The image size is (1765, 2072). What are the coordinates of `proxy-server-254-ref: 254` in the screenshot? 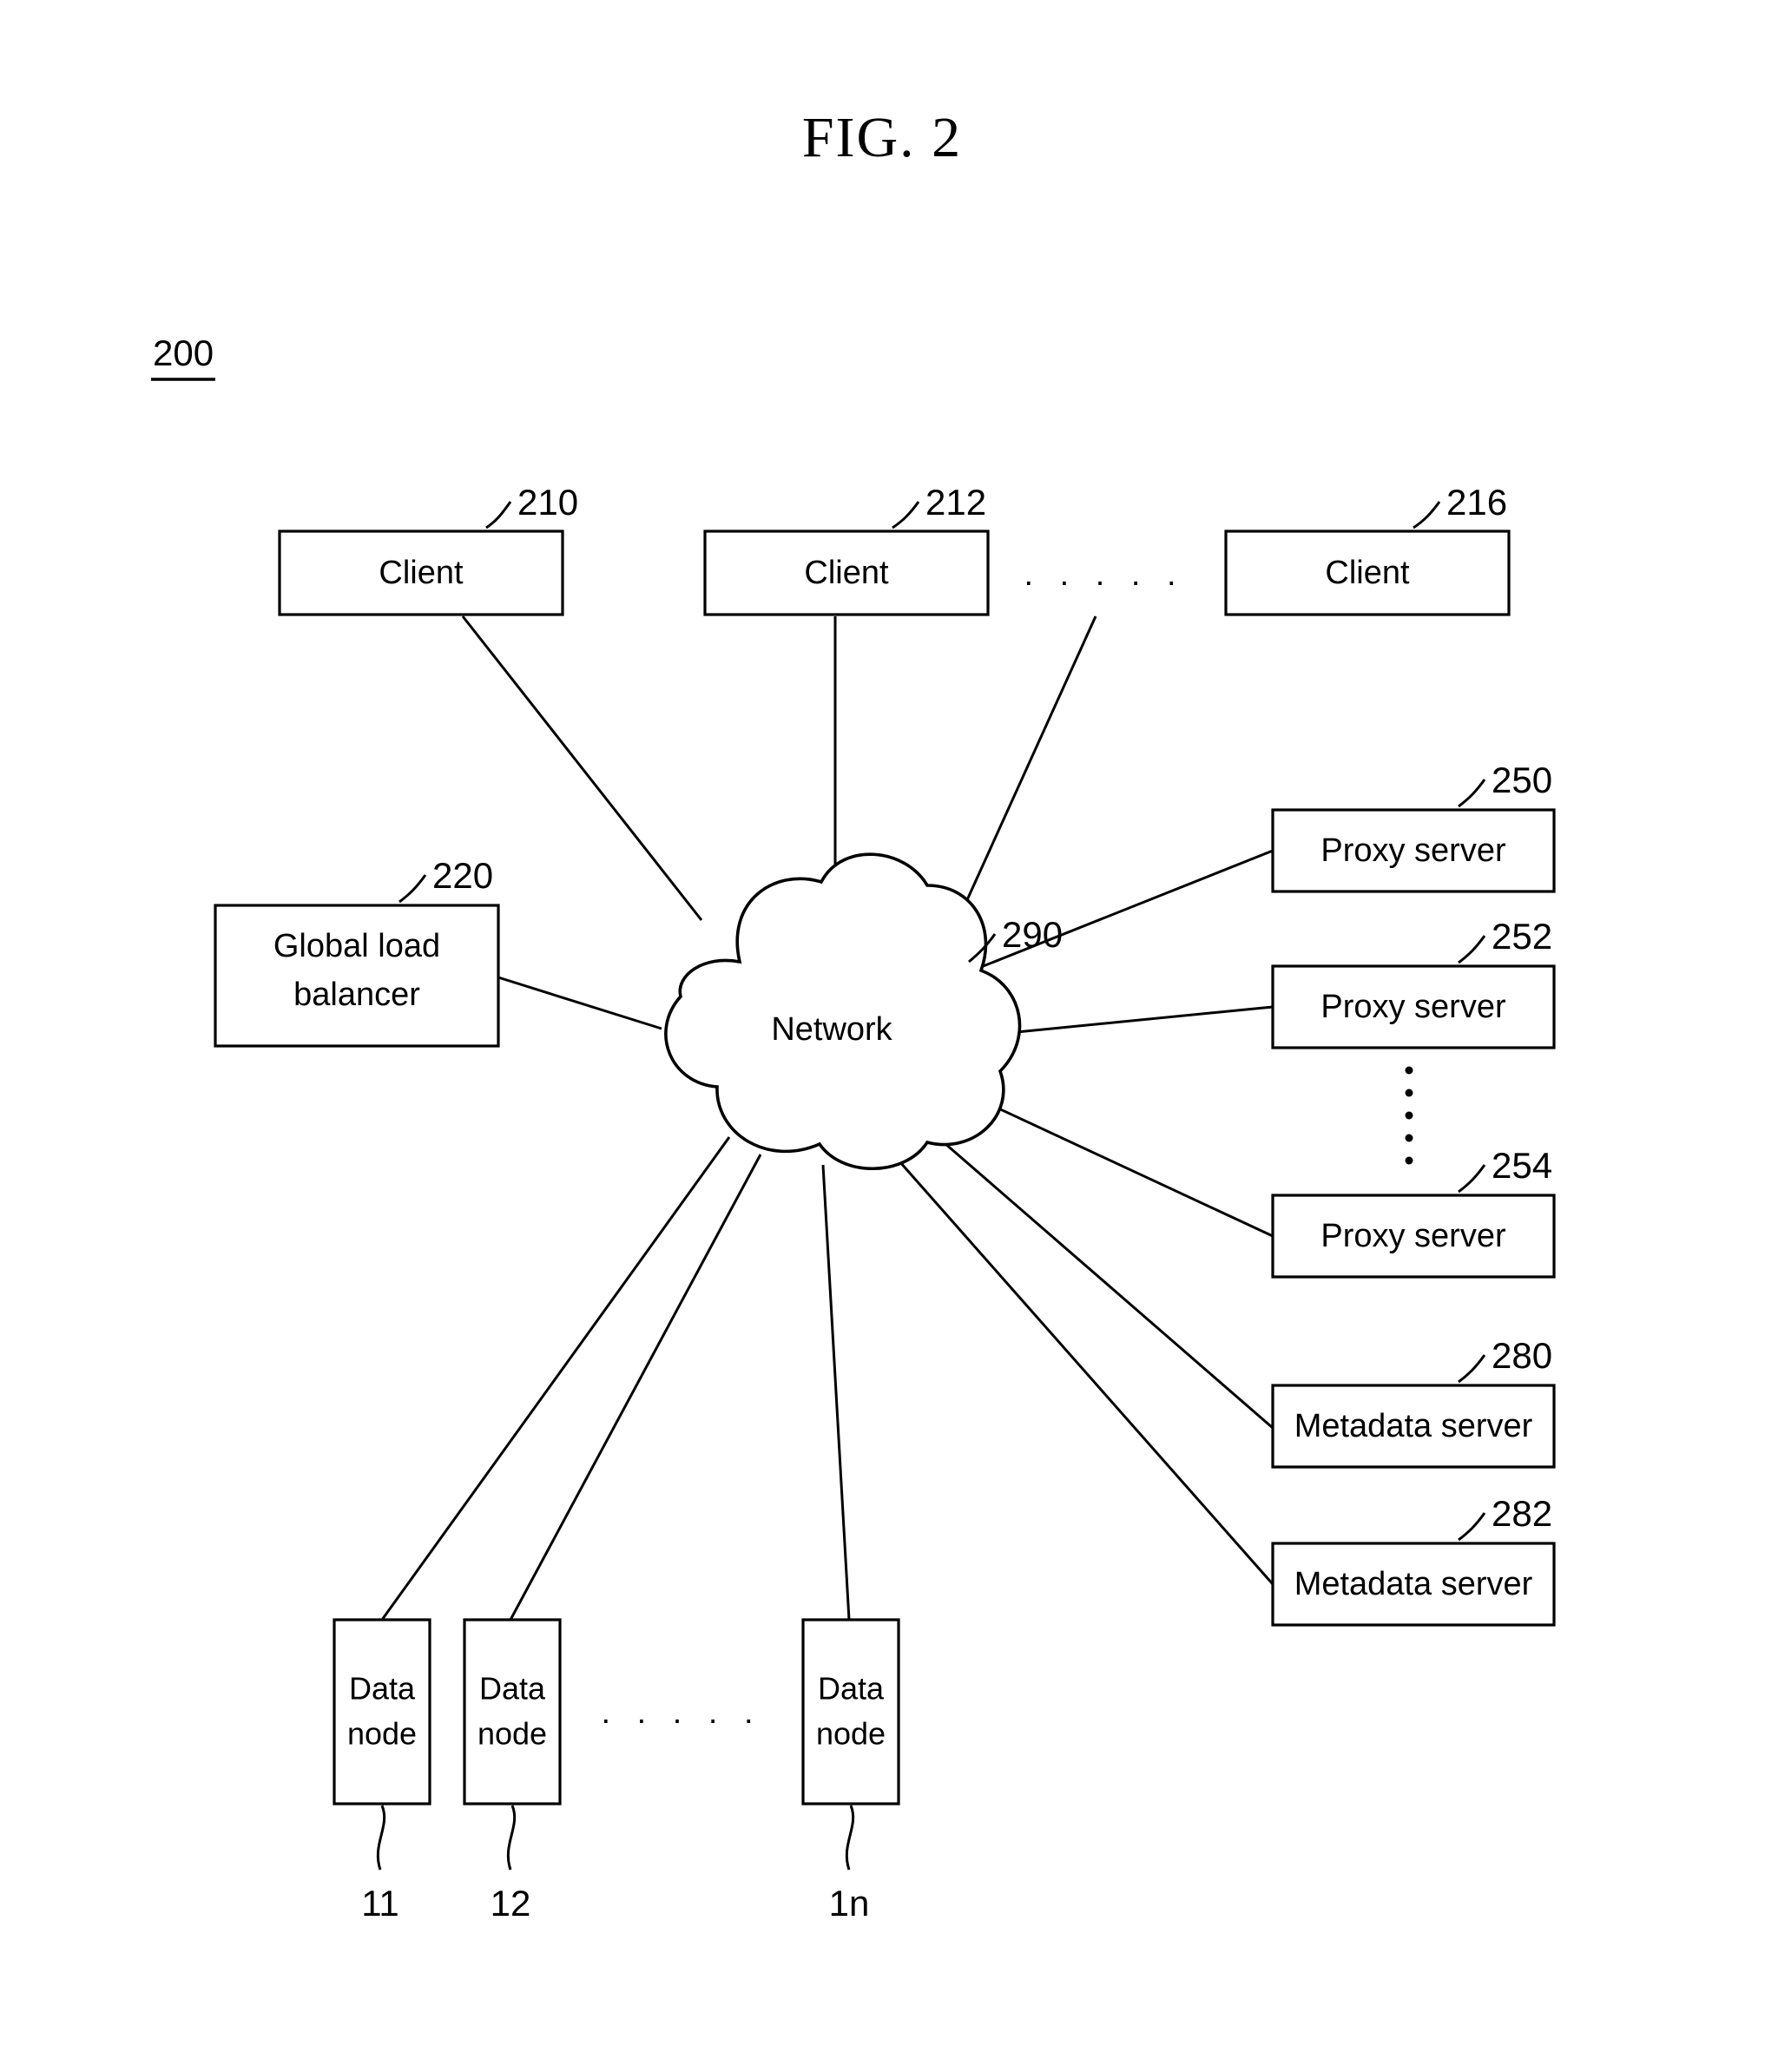 It's located at (1522, 1165).